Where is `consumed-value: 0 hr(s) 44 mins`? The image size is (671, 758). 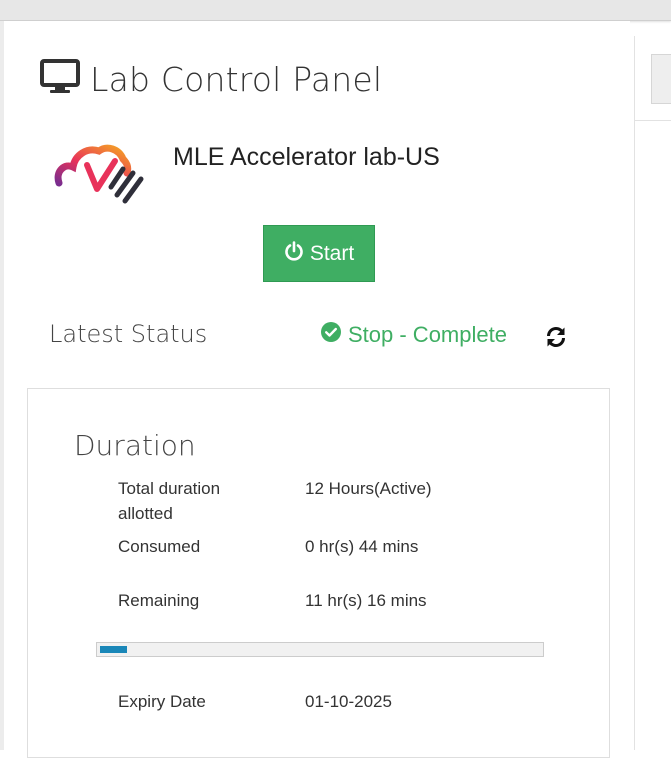
consumed-value: 0 hr(s) 44 mins is located at coordinates (362, 546).